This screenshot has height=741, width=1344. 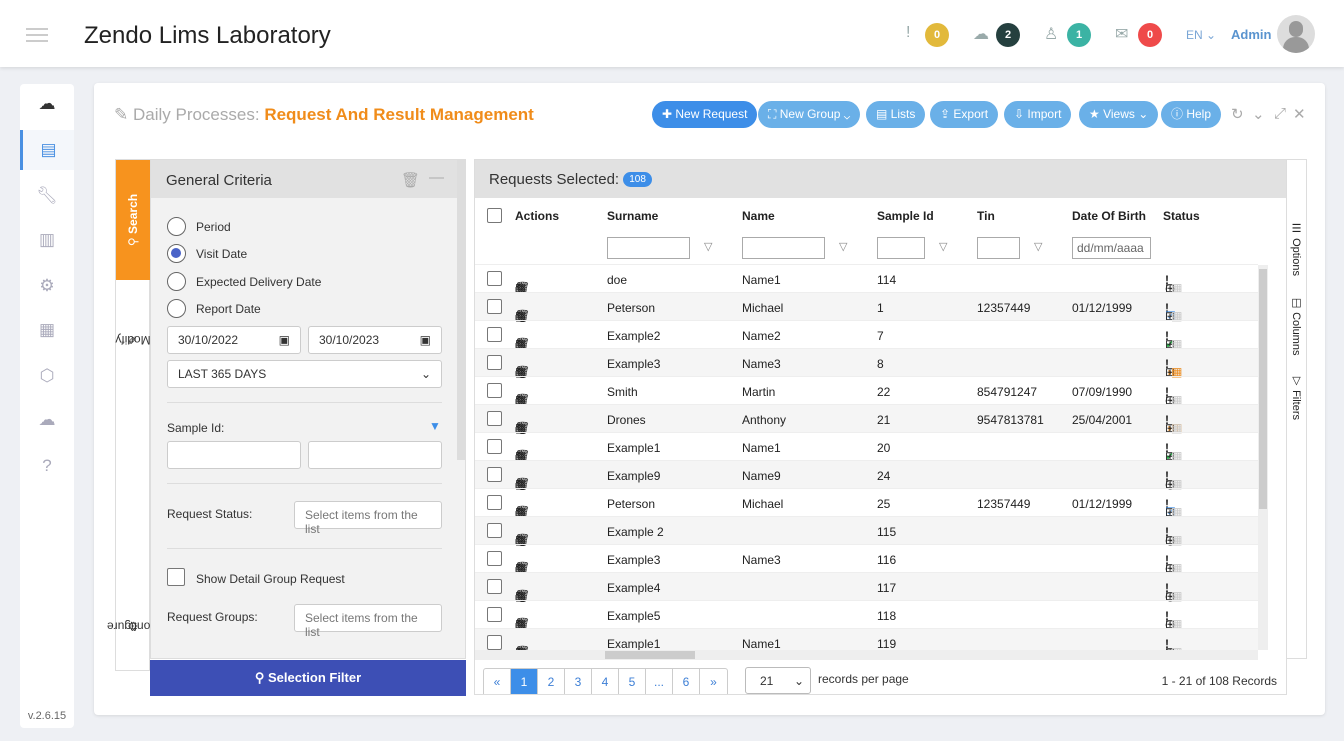 I want to click on criteria-scrollbar, so click(x=461, y=310).